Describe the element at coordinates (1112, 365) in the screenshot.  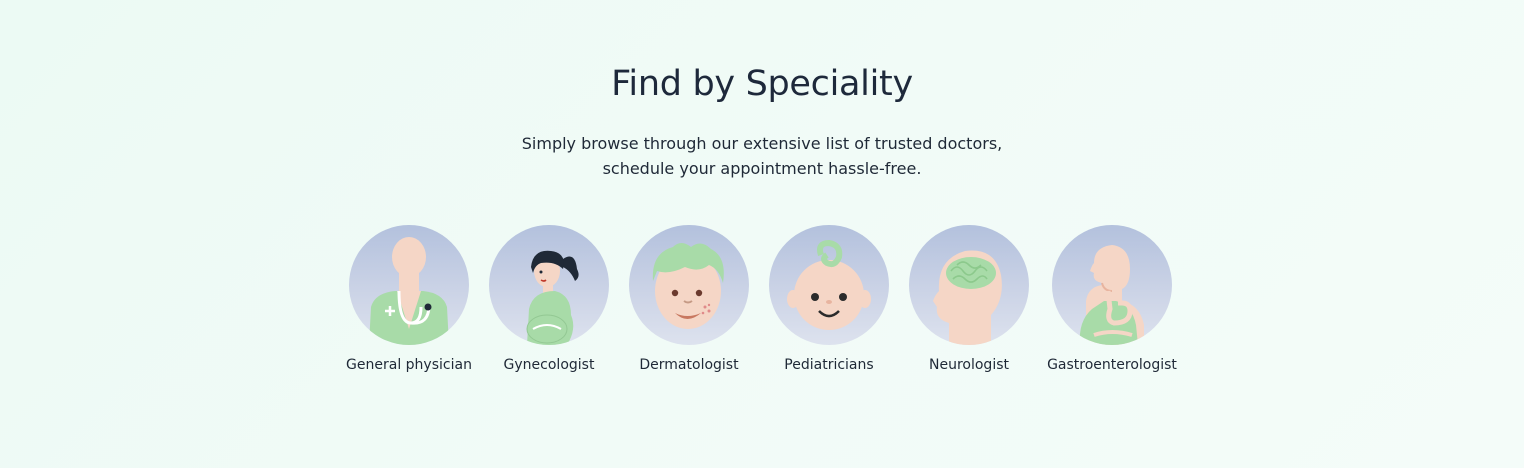
I see `speciality-label: Gastroenterologist` at that location.